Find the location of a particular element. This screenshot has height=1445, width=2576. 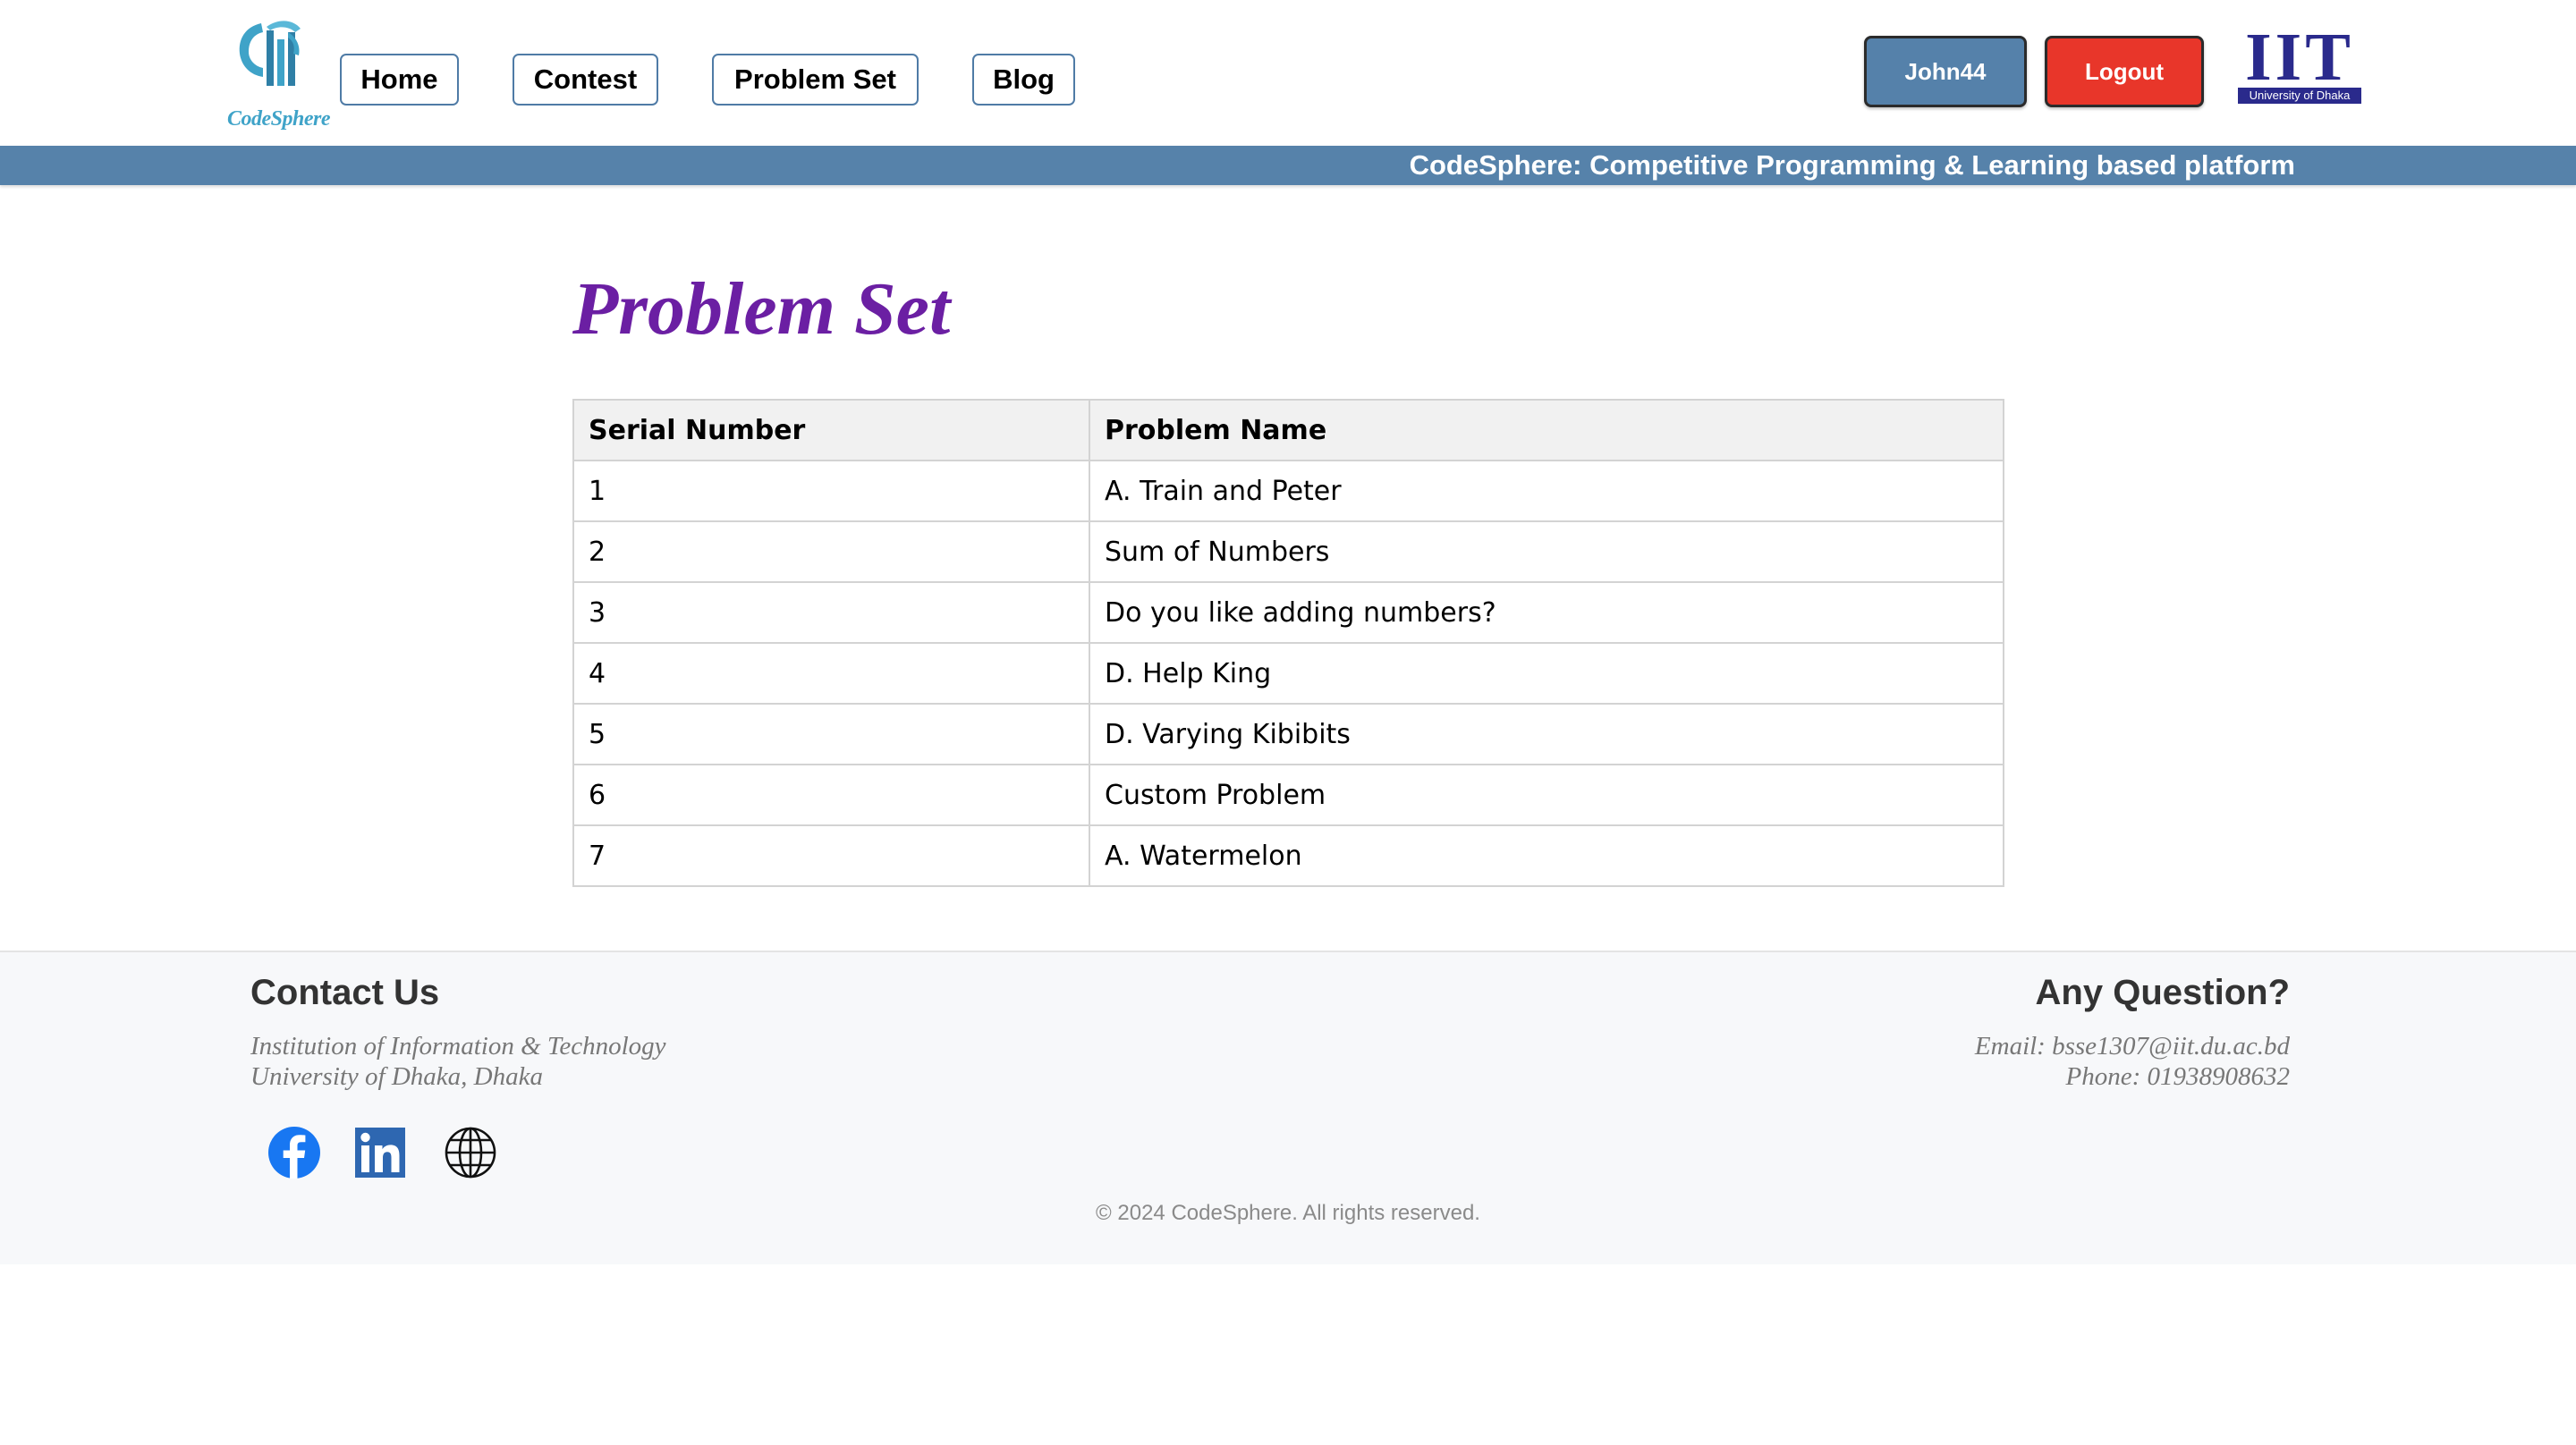

nav-home-button: Home is located at coordinates (399, 80).